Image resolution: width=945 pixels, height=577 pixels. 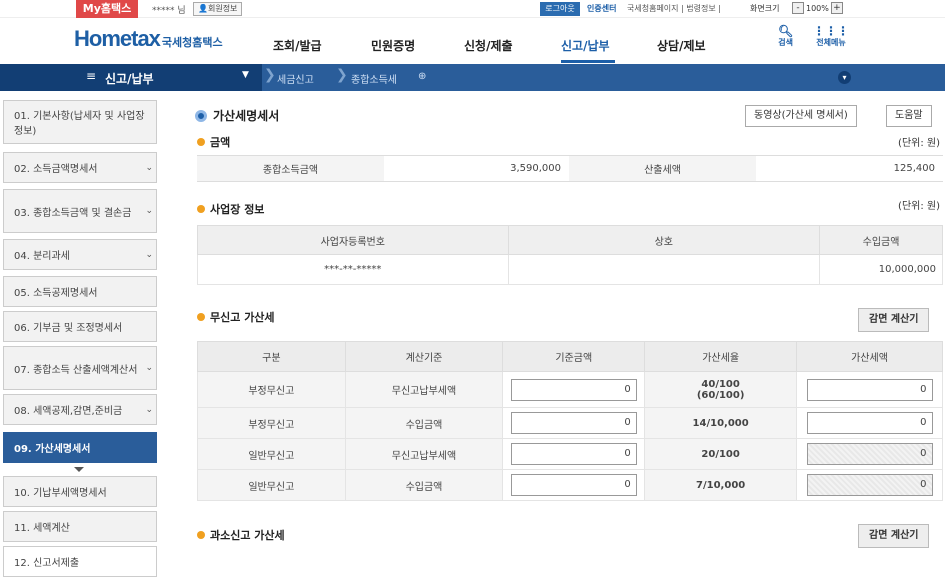 I want to click on breadcrumb-tax-report: 세금신고, so click(x=295, y=78).